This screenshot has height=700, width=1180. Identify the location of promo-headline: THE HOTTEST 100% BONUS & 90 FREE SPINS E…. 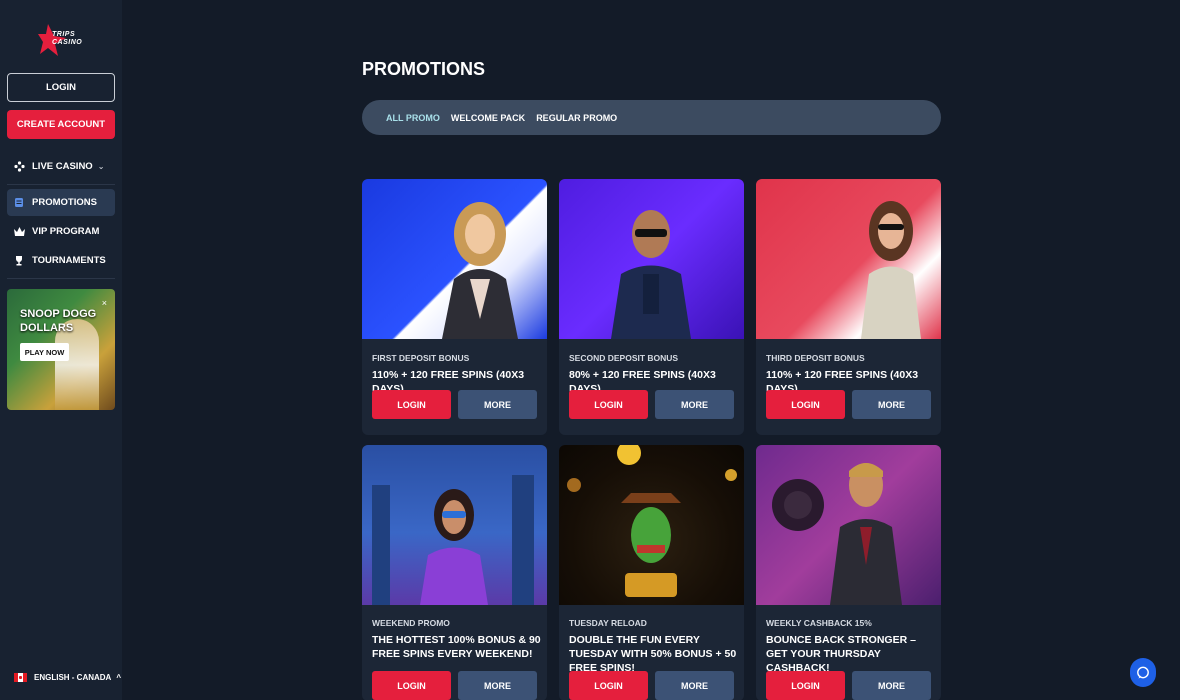
(456, 647).